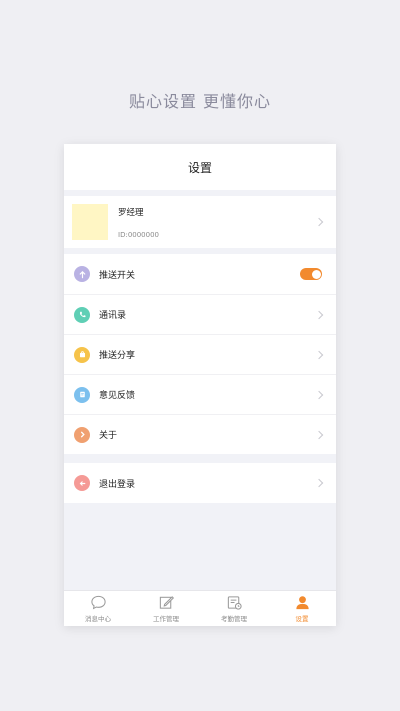 The height and width of the screenshot is (711, 400). I want to click on tab-attendance: 考勤管理, so click(234, 608).